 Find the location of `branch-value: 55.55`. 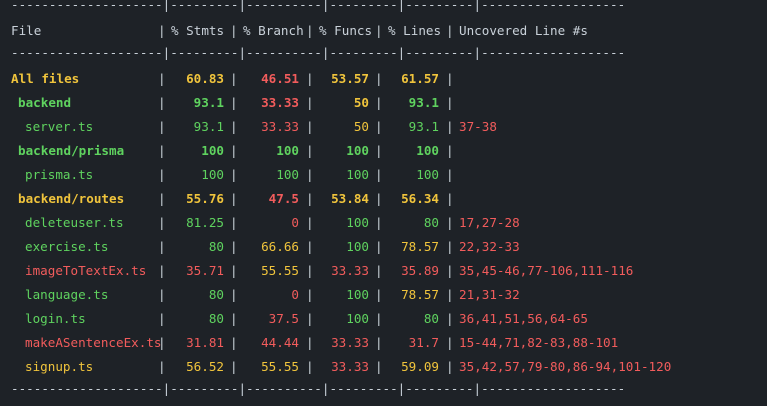

branch-value: 55.55 is located at coordinates (280, 366).